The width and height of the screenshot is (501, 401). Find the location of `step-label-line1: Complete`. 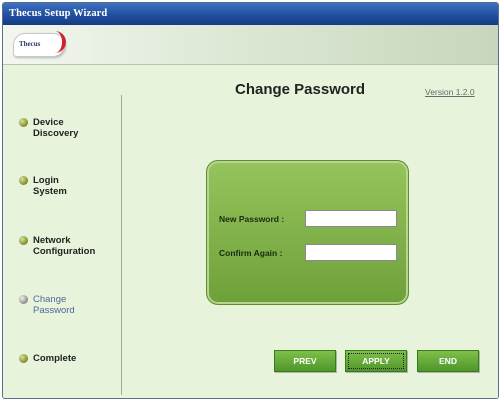

step-label-line1: Complete is located at coordinates (55, 358).